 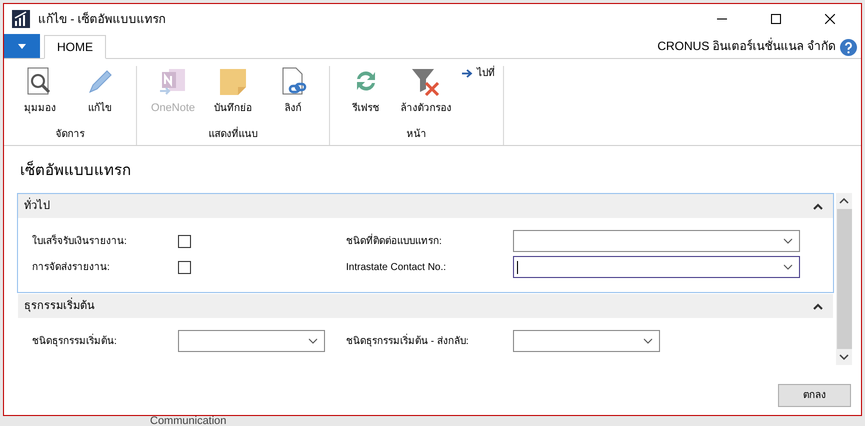 I want to click on text-cursor, so click(x=517, y=267).